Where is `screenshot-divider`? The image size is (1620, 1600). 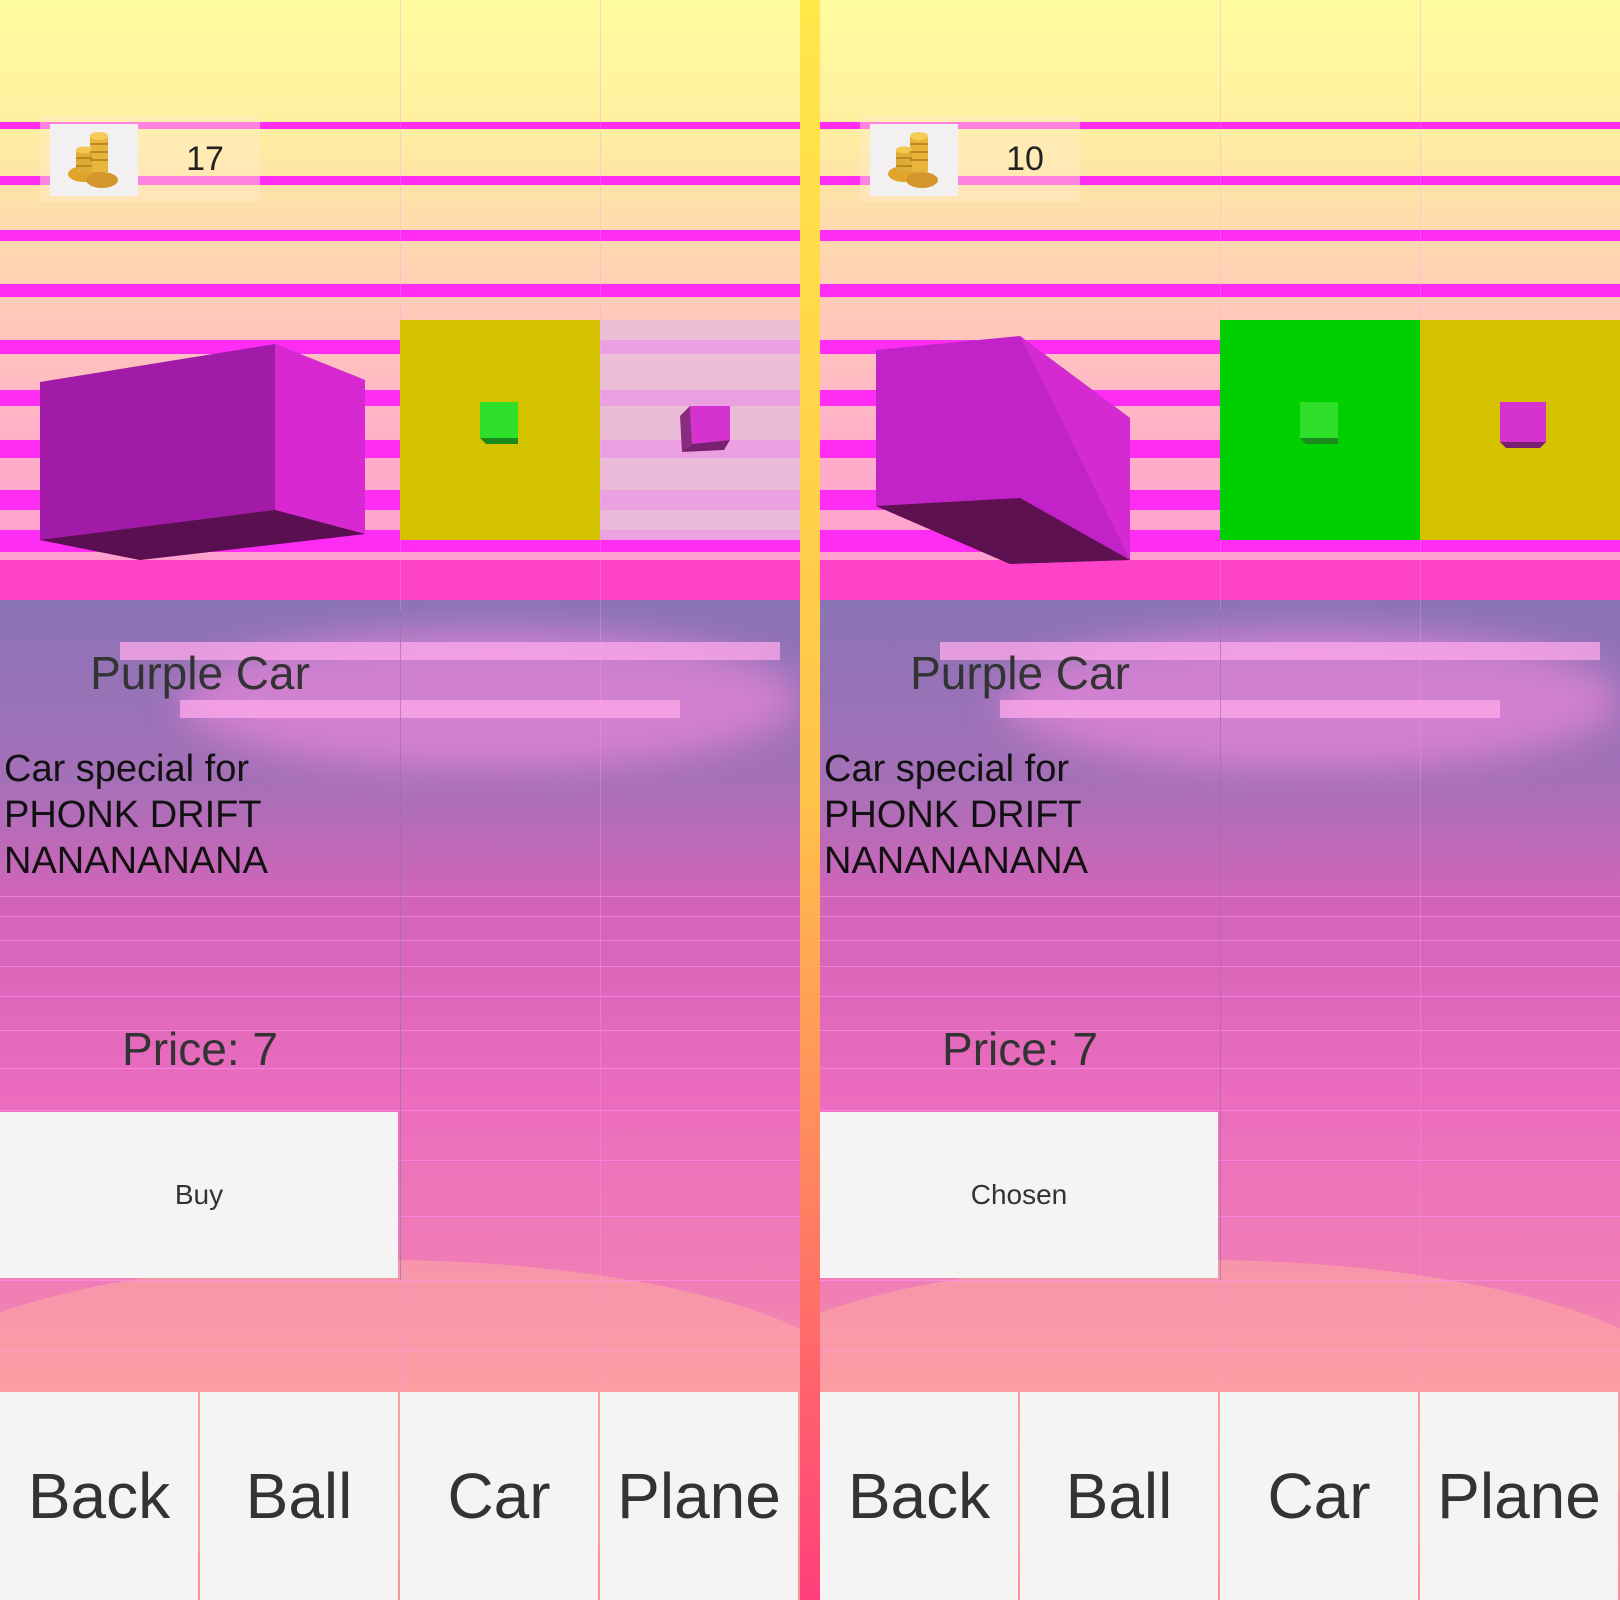
screenshot-divider is located at coordinates (810, 800).